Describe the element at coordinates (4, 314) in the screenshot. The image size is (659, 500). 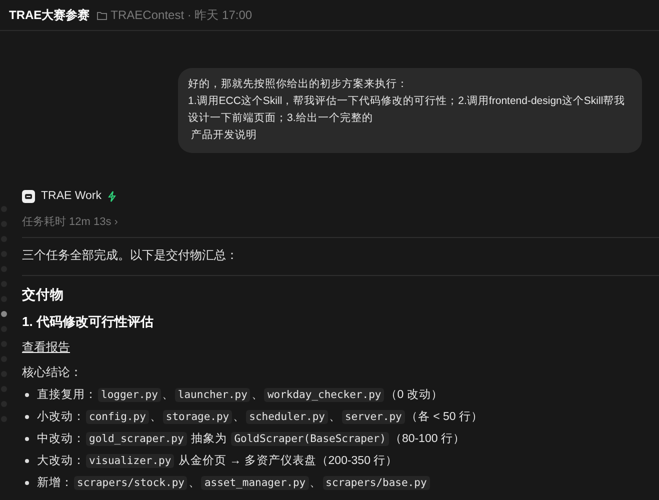
I see `nav-dot` at that location.